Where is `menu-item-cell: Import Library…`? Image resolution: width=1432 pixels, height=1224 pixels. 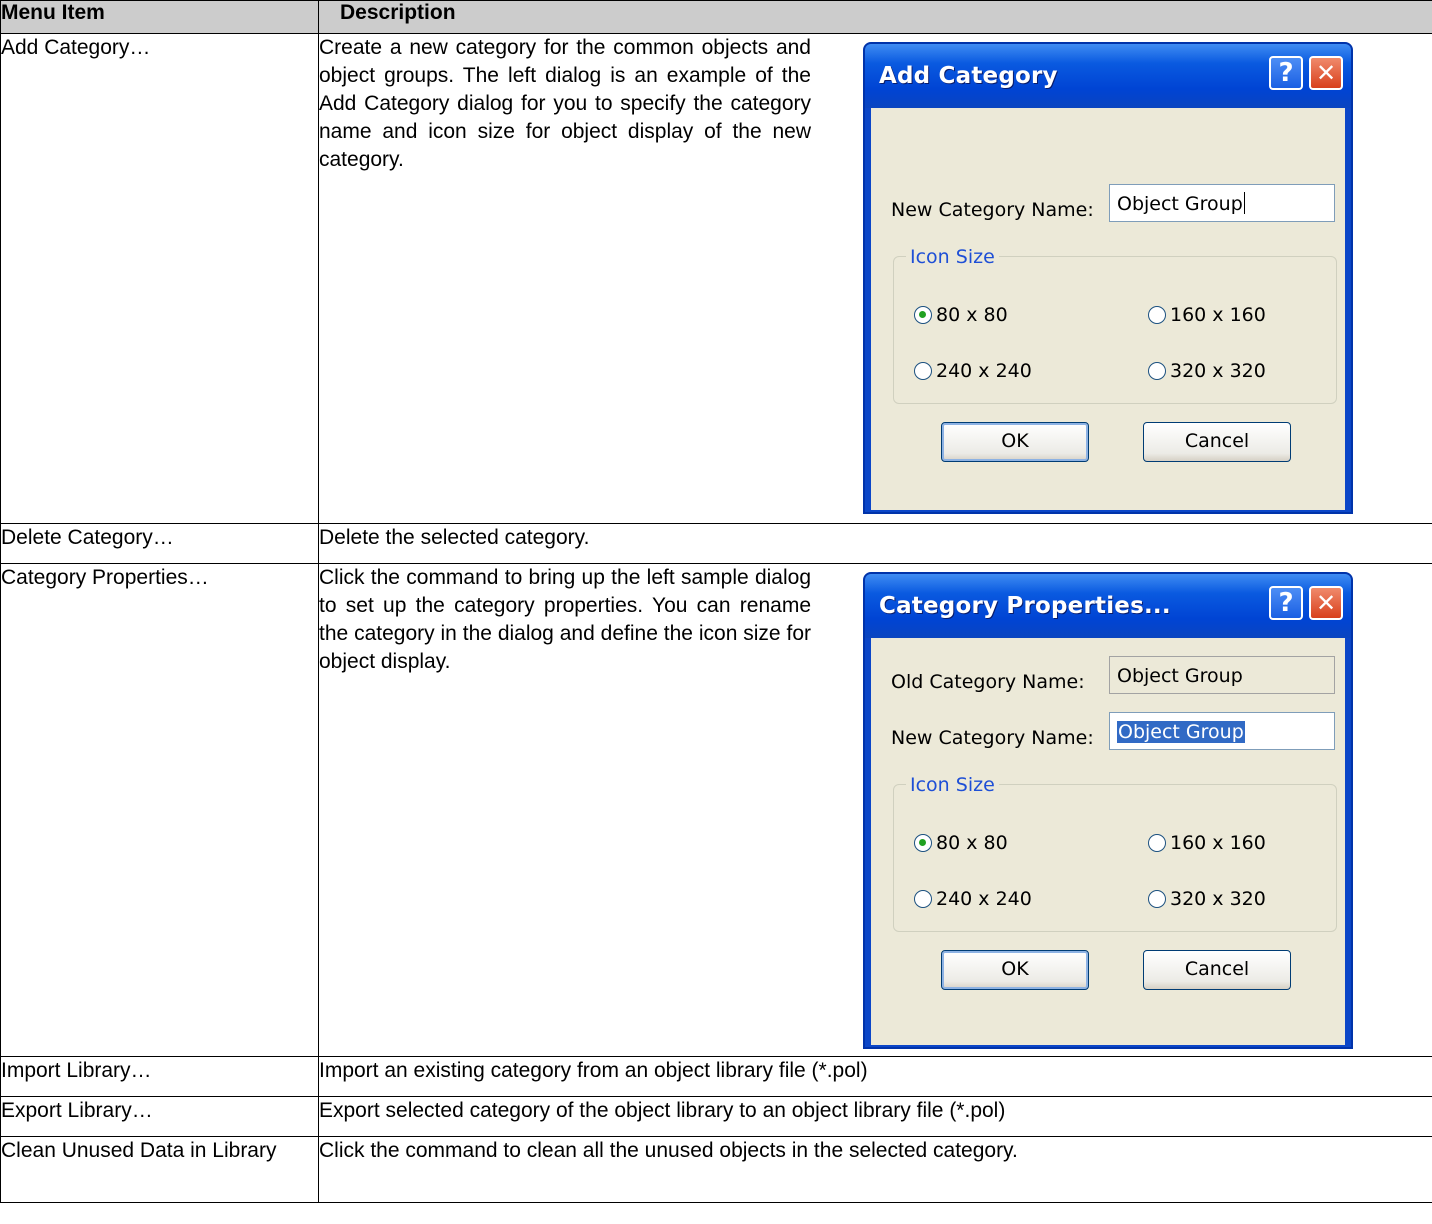
menu-item-cell: Import Library… is located at coordinates (159, 1076).